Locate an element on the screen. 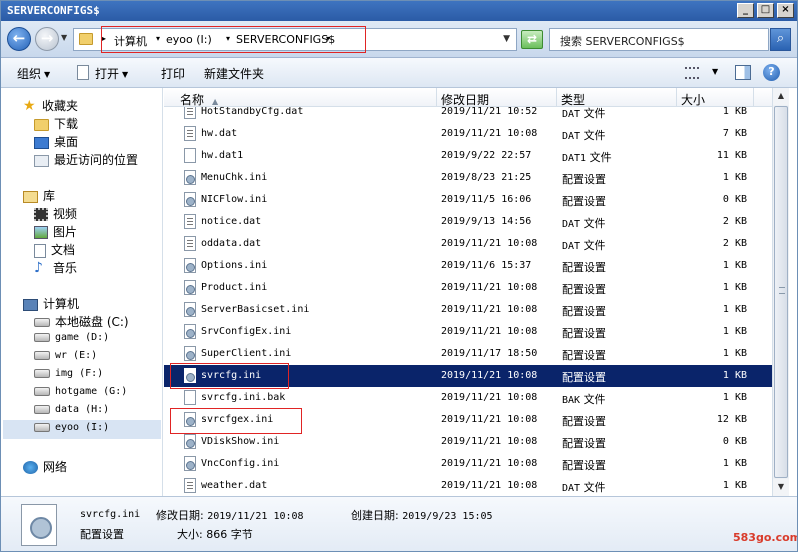  file-name: Product.ini is located at coordinates (234, 287).